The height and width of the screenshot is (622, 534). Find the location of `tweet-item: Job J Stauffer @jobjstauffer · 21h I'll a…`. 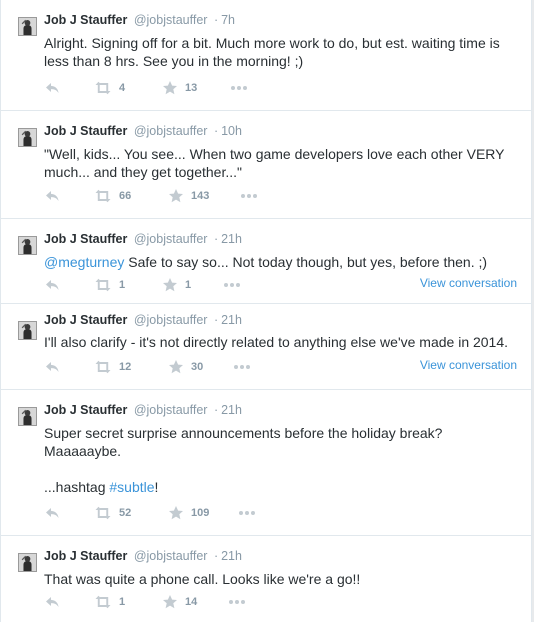

tweet-item: Job J Stauffer @jobjstauffer · 21h I'll a… is located at coordinates (266, 347).